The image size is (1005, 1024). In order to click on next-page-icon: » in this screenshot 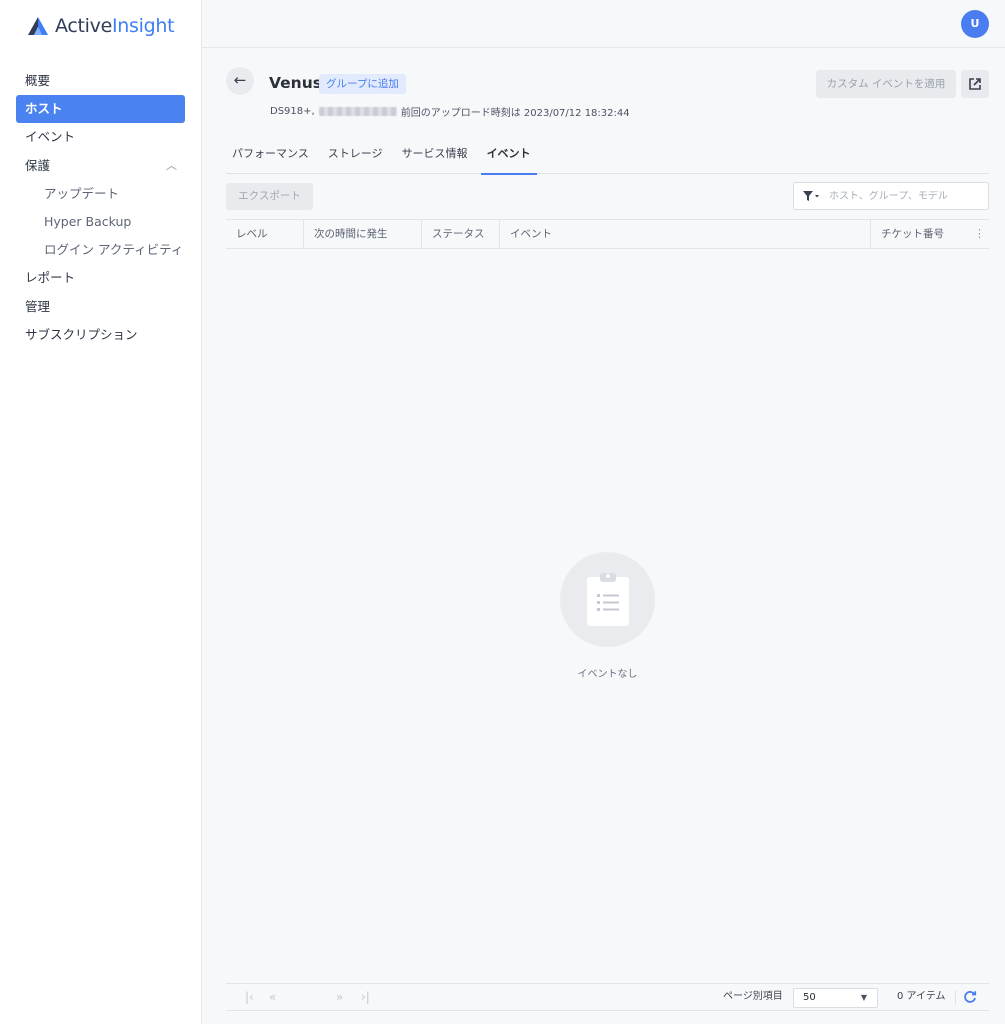, I will do `click(339, 997)`.